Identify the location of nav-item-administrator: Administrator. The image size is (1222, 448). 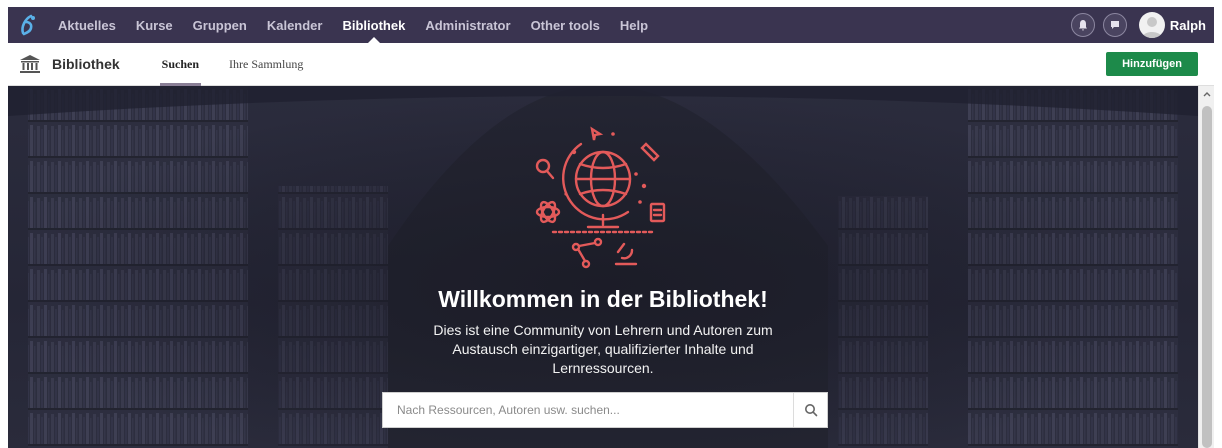
(467, 25).